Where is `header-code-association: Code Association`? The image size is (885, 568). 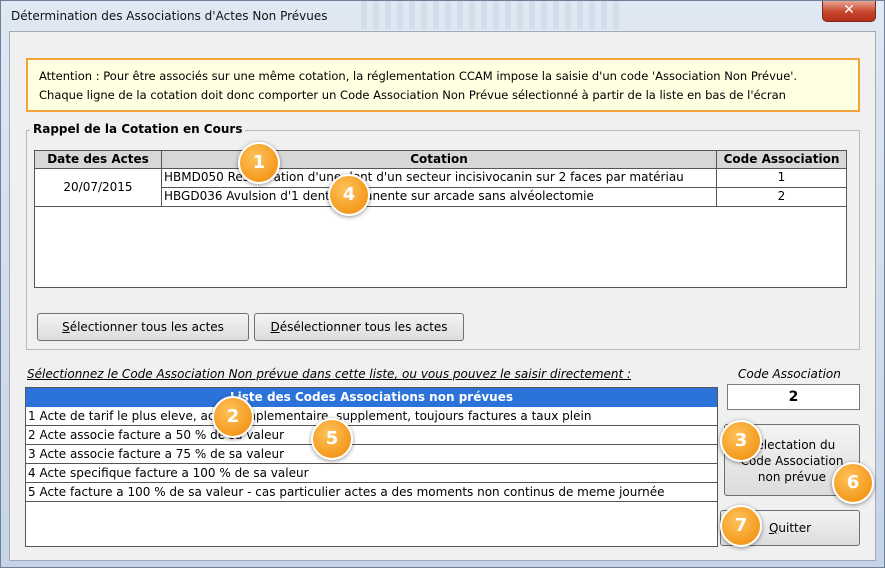 header-code-association: Code Association is located at coordinates (781, 160).